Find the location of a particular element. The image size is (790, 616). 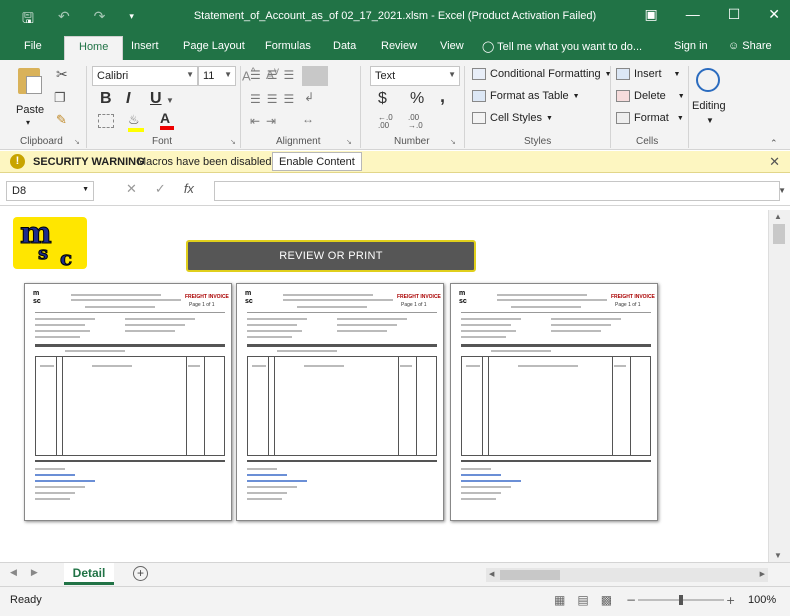

paste-dropdown-icon: ▾ is located at coordinates (28, 122).